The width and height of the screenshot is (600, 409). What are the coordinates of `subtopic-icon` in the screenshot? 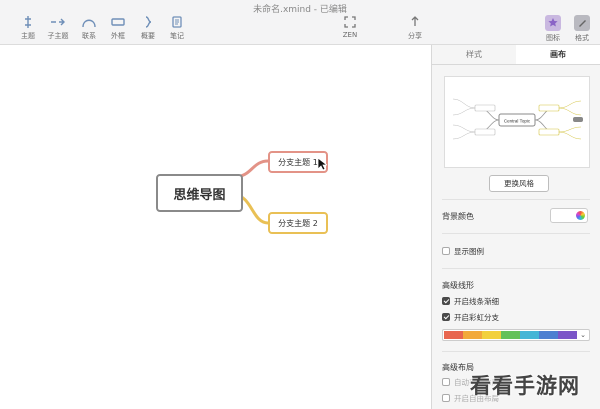 It's located at (58, 22).